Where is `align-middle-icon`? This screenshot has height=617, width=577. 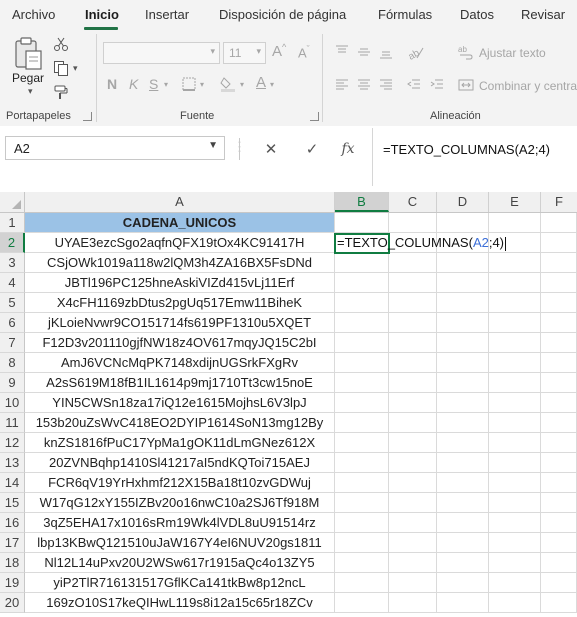
align-middle-icon is located at coordinates (364, 52).